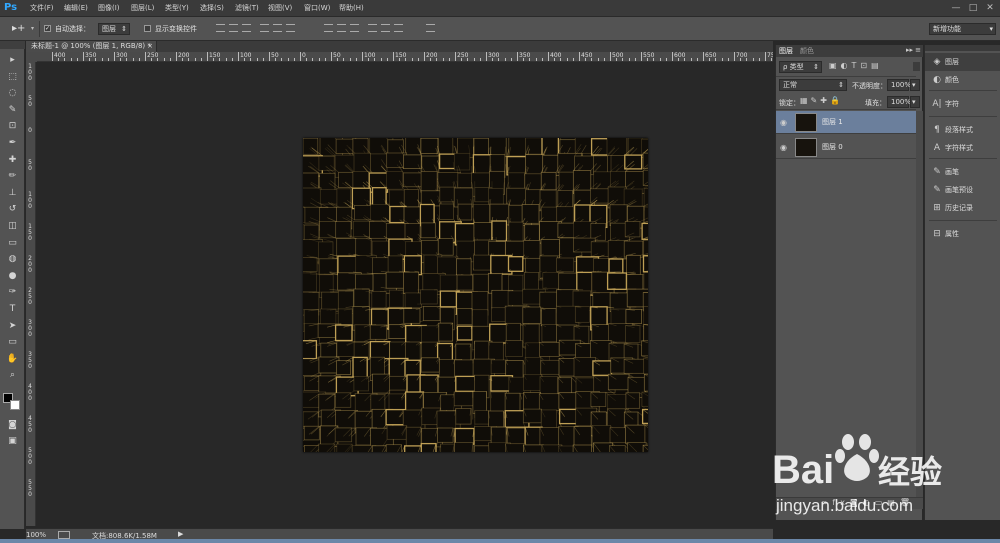 The image size is (1000, 543). What do you see at coordinates (973, 8) in the screenshot?
I see `restore-button: □` at bounding box center [973, 8].